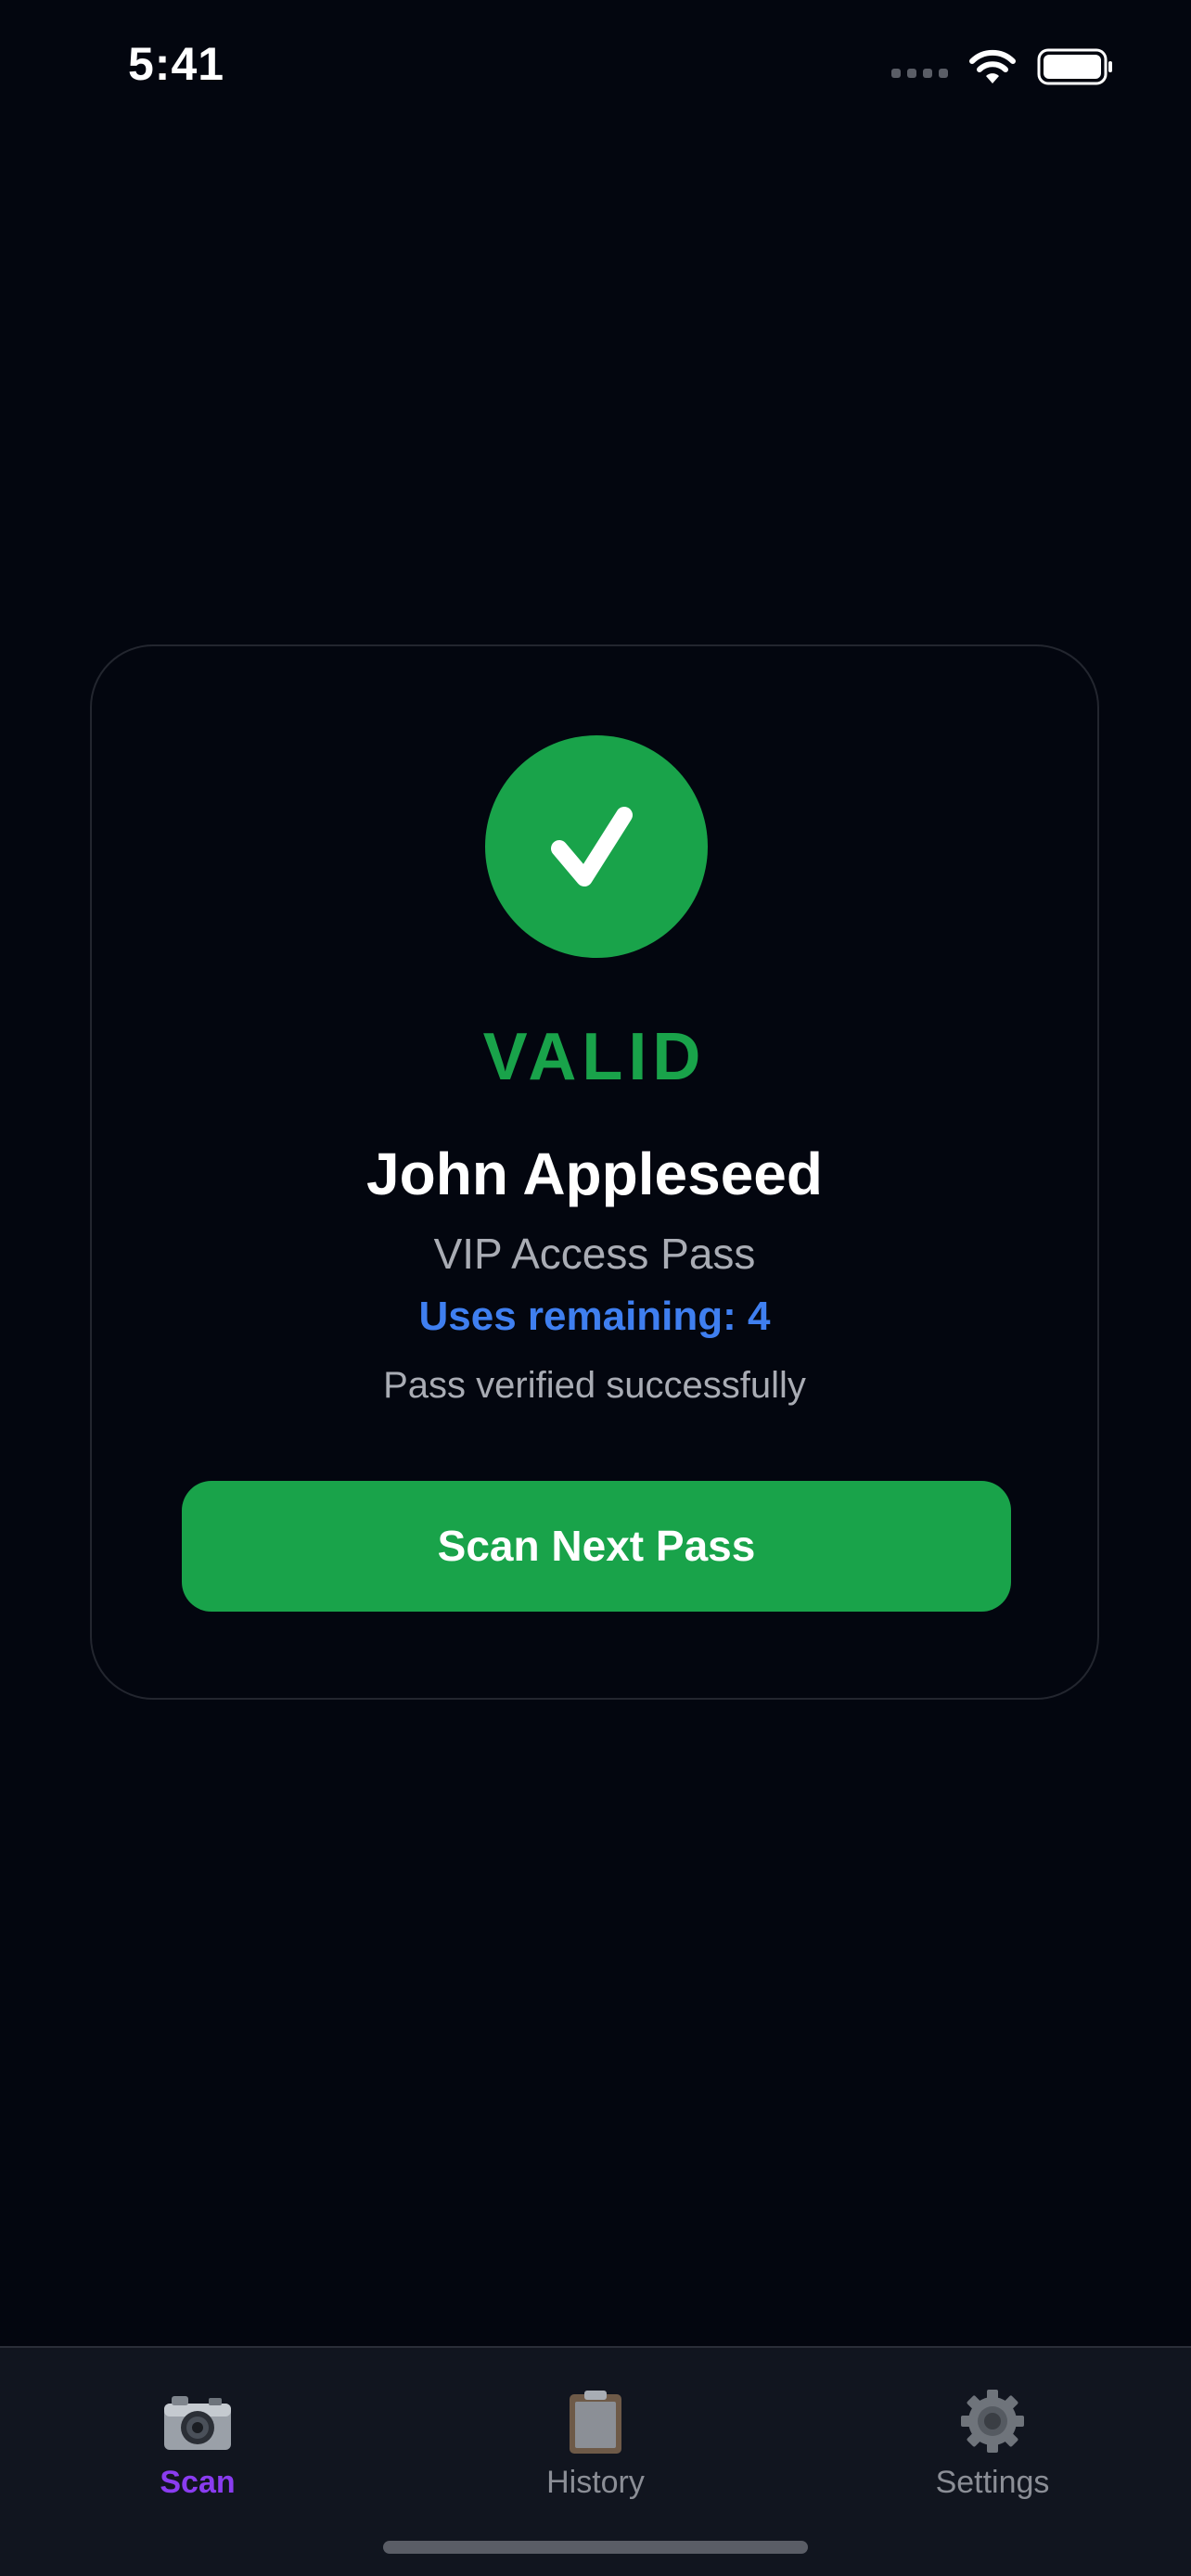 This screenshot has height=2576, width=1191. What do you see at coordinates (198, 2482) in the screenshot?
I see `tab-label-scan: Scan` at bounding box center [198, 2482].